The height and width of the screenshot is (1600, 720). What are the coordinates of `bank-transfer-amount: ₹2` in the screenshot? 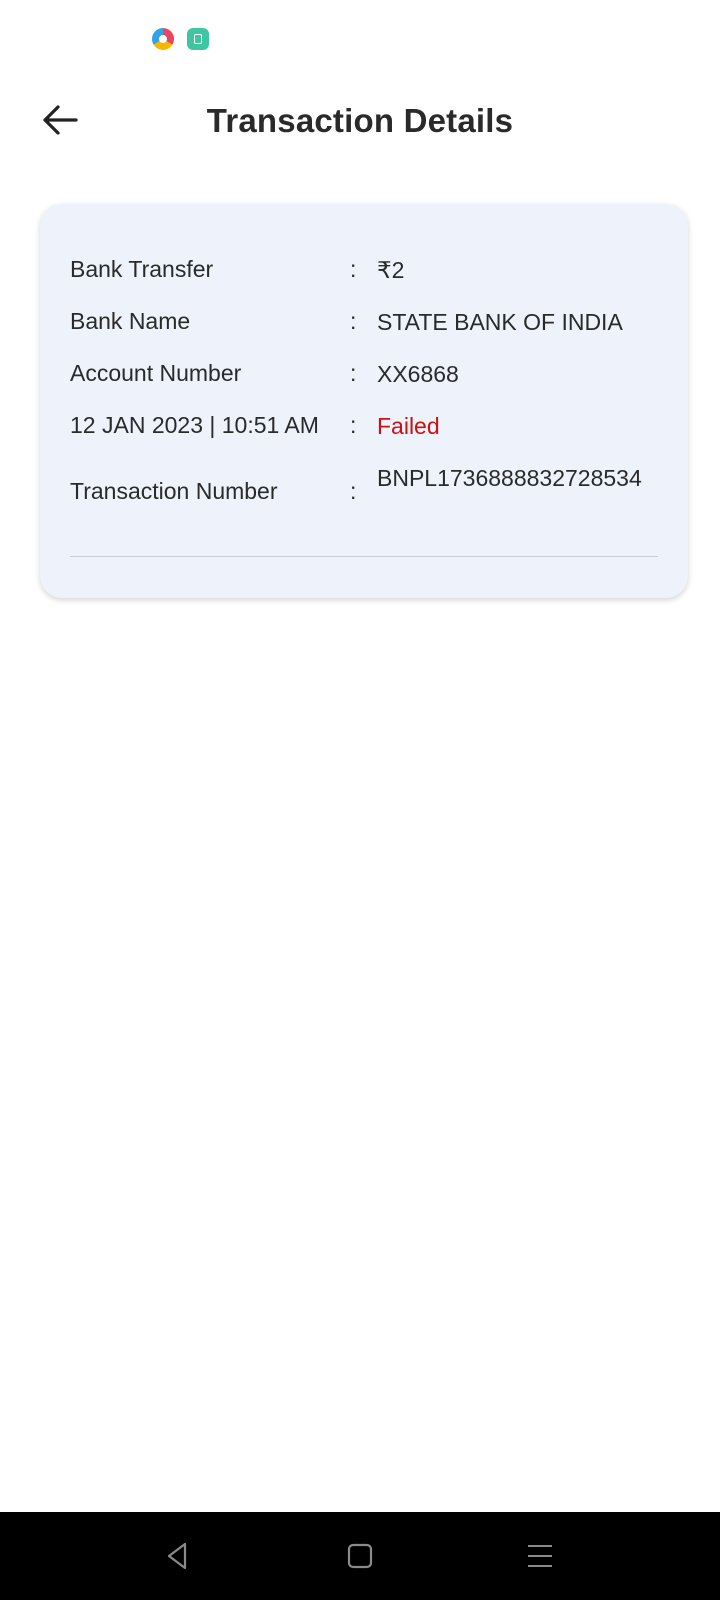 It's located at (391, 270).